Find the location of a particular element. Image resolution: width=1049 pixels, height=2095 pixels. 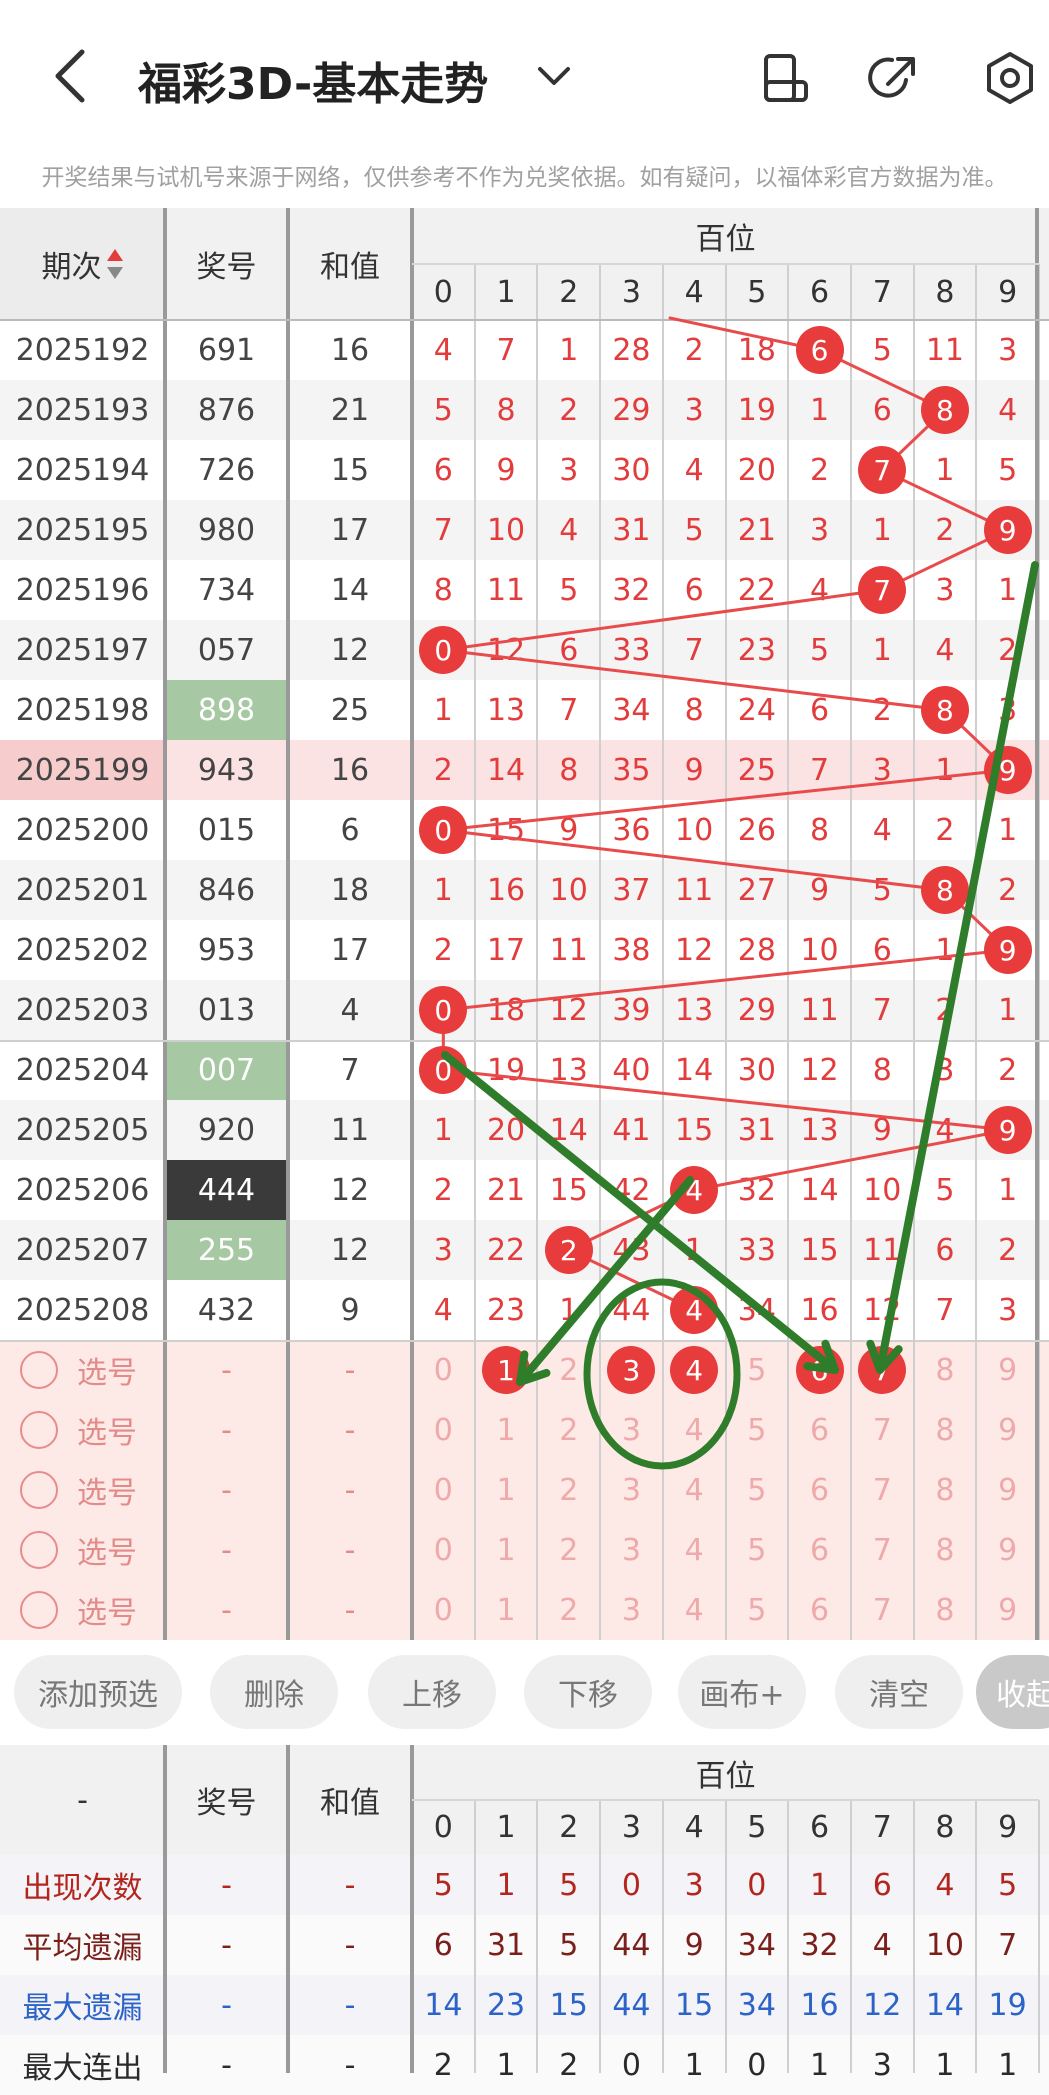

miss-count-cell: 39 is located at coordinates (631, 1010).